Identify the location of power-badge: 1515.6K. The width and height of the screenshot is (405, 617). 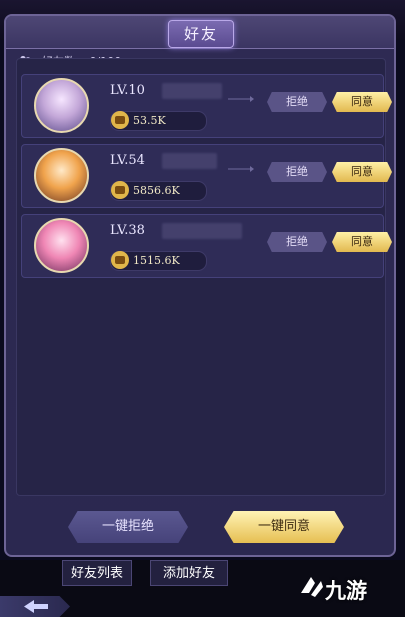
(158, 261).